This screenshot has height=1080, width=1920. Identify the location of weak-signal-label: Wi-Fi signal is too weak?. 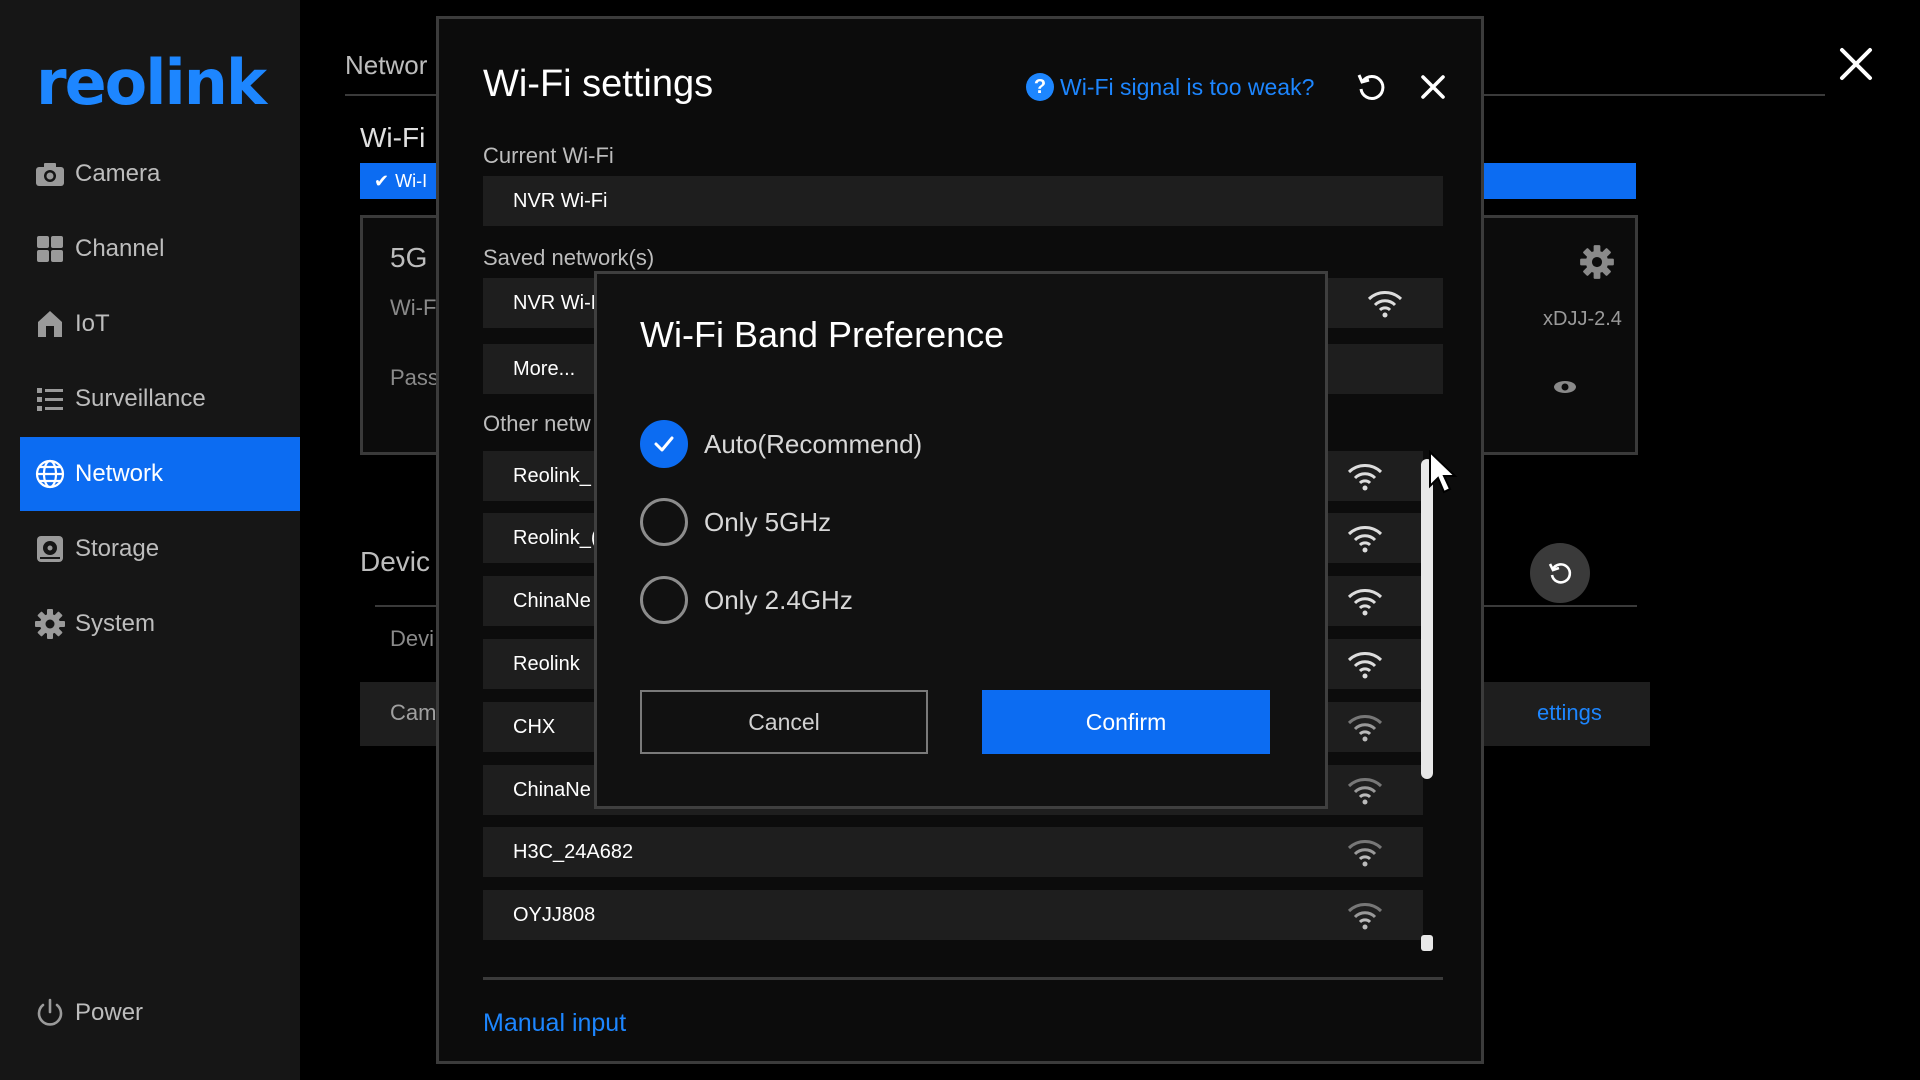
(1187, 86).